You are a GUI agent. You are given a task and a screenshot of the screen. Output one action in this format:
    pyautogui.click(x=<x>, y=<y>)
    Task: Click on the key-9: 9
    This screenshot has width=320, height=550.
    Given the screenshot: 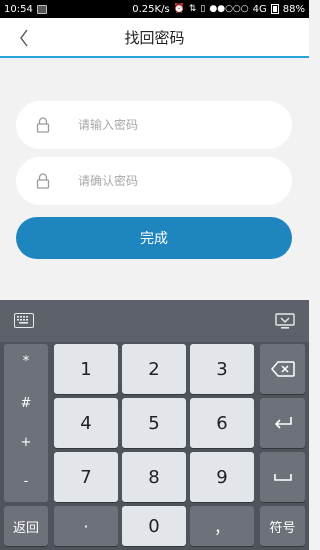 What is the action you would take?
    pyautogui.click(x=222, y=477)
    